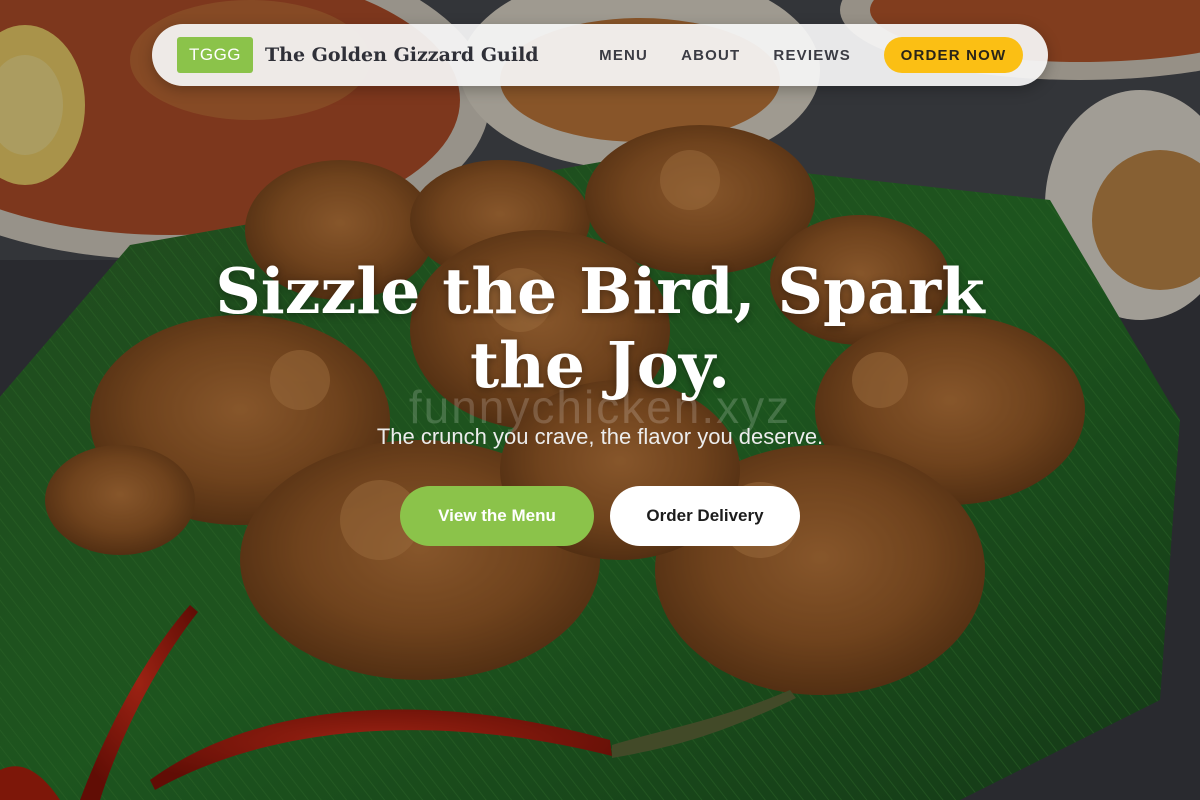 Image resolution: width=1200 pixels, height=800 pixels. Describe the element at coordinates (705, 516) in the screenshot. I see `order-delivery-button: Order Delivery` at that location.